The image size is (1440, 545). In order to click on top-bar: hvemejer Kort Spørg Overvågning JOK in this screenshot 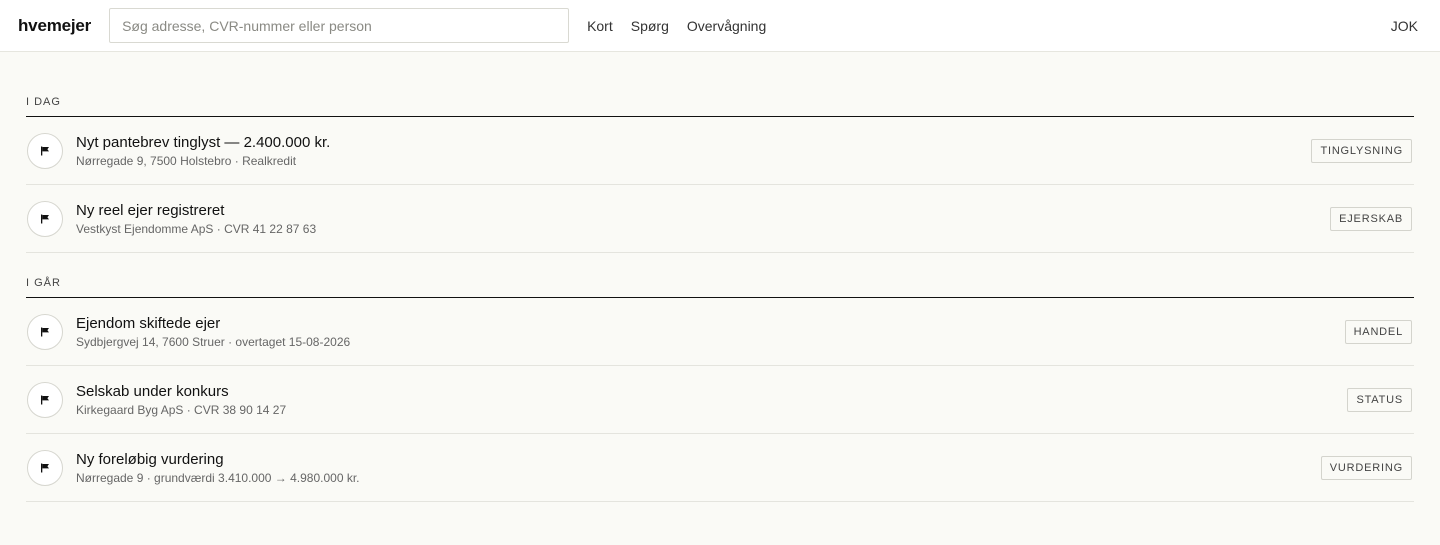, I will do `click(720, 26)`.